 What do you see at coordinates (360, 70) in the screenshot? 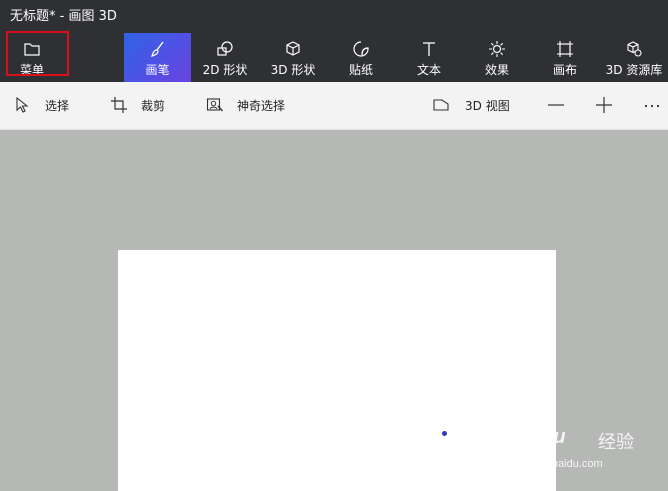
I see `tab-stickers-label: 贴纸` at bounding box center [360, 70].